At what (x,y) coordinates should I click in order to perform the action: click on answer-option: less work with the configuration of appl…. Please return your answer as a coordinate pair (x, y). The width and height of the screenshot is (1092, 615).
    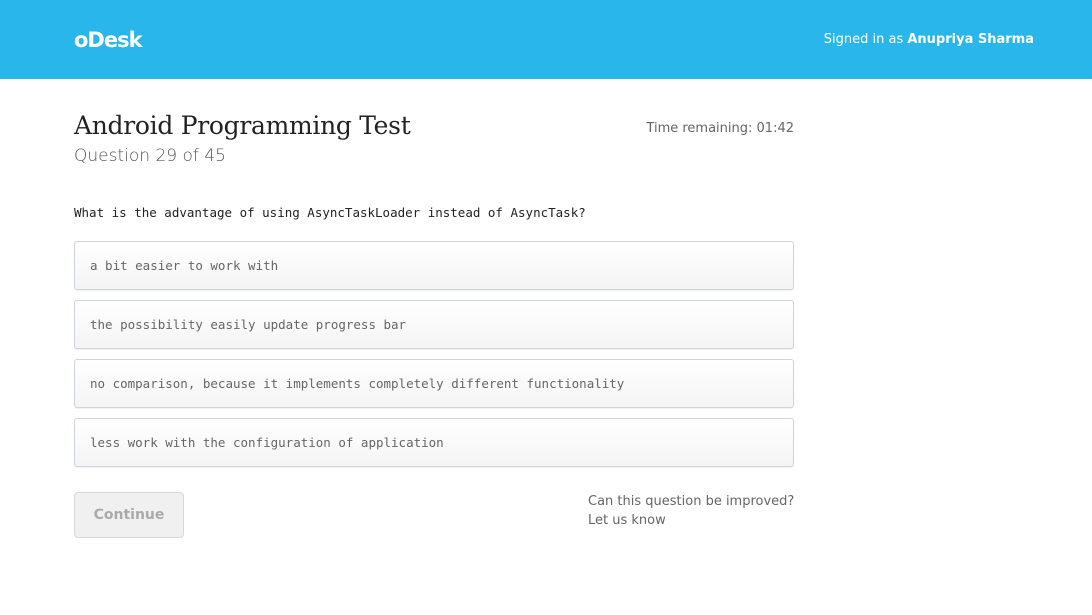
    Looking at the image, I should click on (434, 442).